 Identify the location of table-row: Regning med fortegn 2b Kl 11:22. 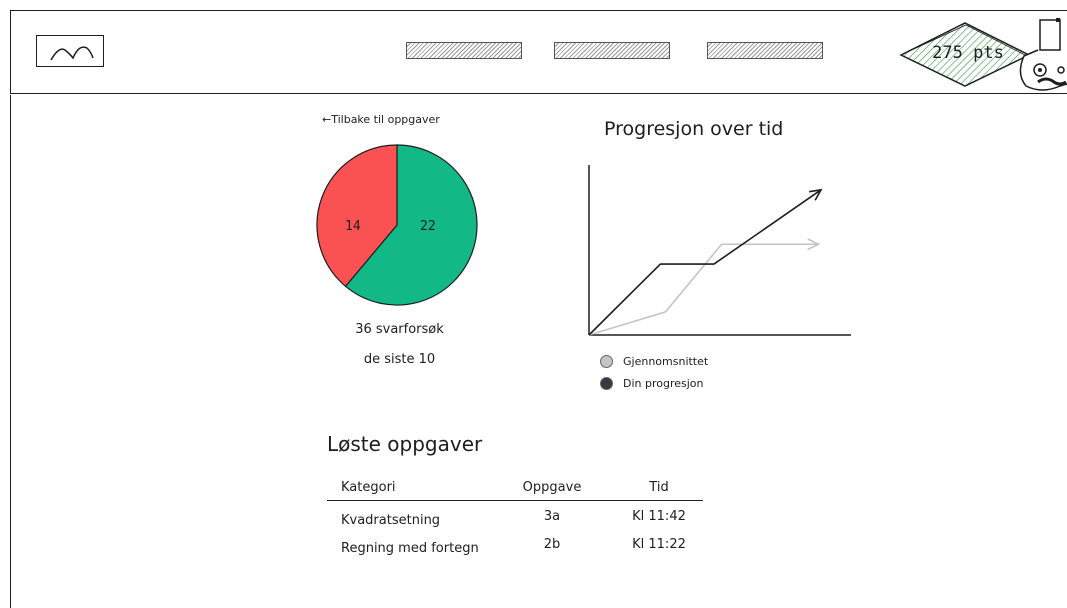
(515, 549).